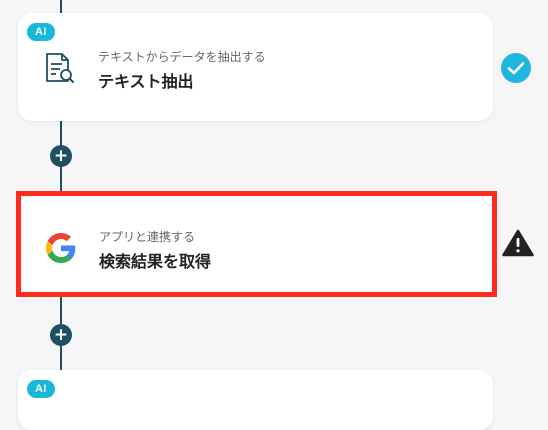 Image resolution: width=548 pixels, height=430 pixels. Describe the element at coordinates (255, 400) in the screenshot. I see `step-card` at that location.